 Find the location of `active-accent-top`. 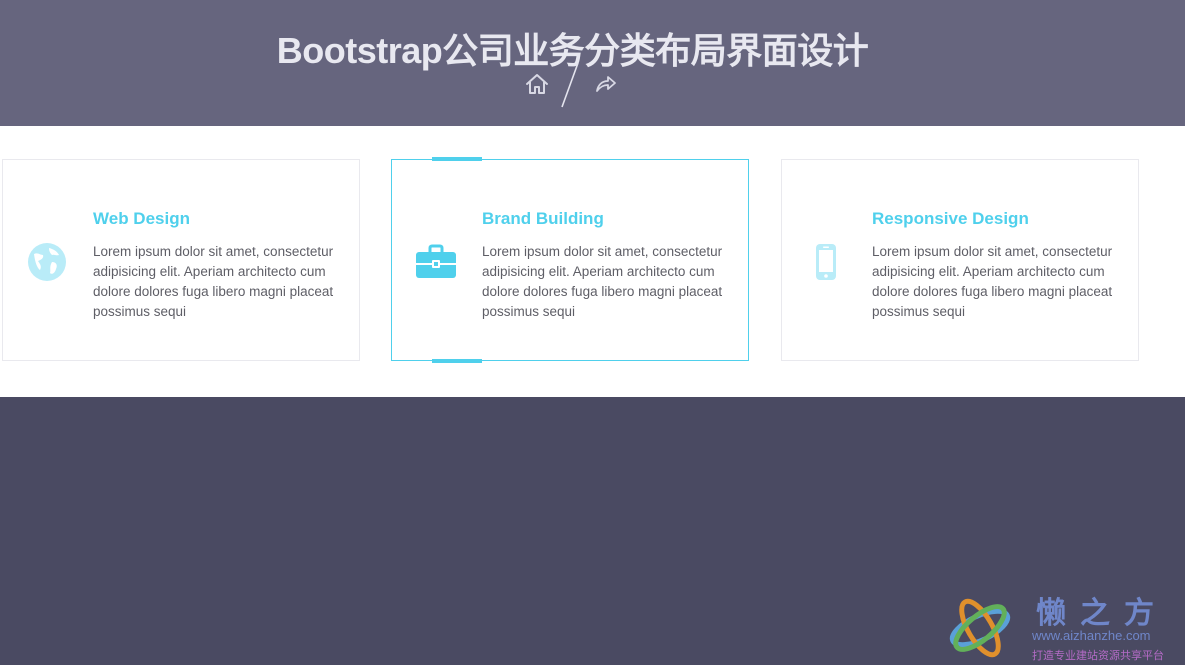

active-accent-top is located at coordinates (457, 159).